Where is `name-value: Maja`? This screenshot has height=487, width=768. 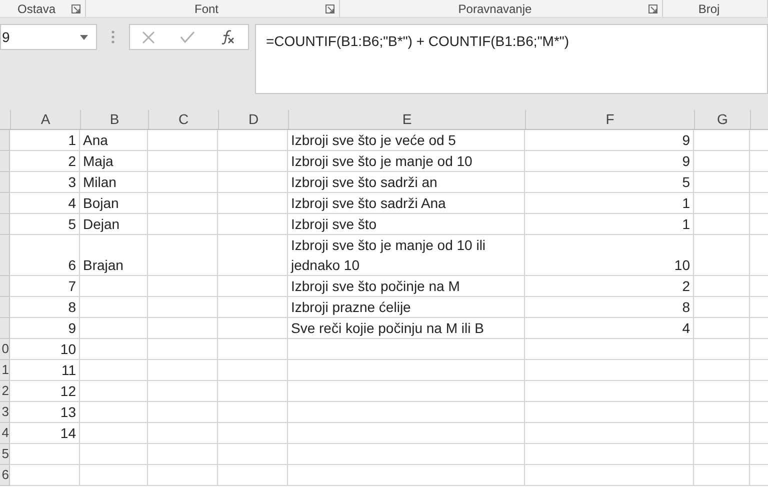
name-value: Maja is located at coordinates (114, 161).